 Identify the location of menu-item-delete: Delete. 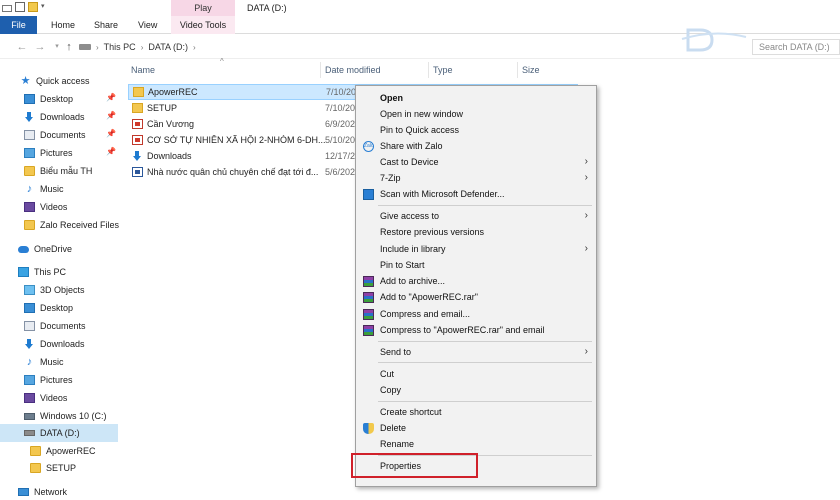
(476, 428).